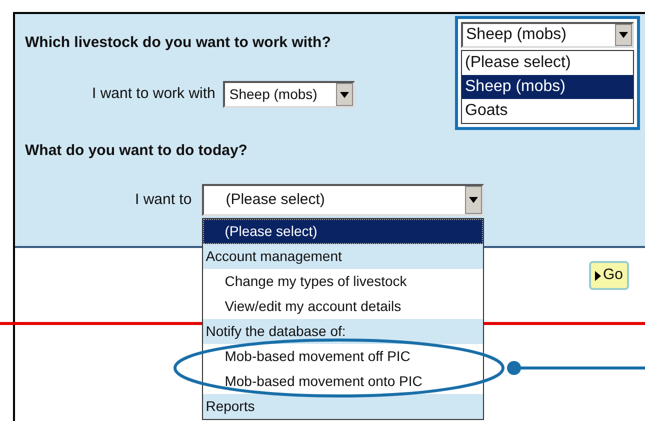 Image resolution: width=645 pixels, height=421 pixels. What do you see at coordinates (154, 94) in the screenshot?
I see `field-label: I want to work with` at bounding box center [154, 94].